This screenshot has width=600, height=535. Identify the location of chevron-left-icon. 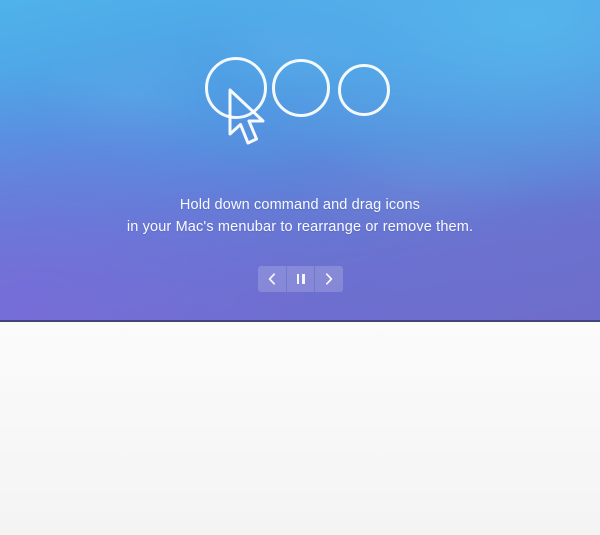
(272, 279).